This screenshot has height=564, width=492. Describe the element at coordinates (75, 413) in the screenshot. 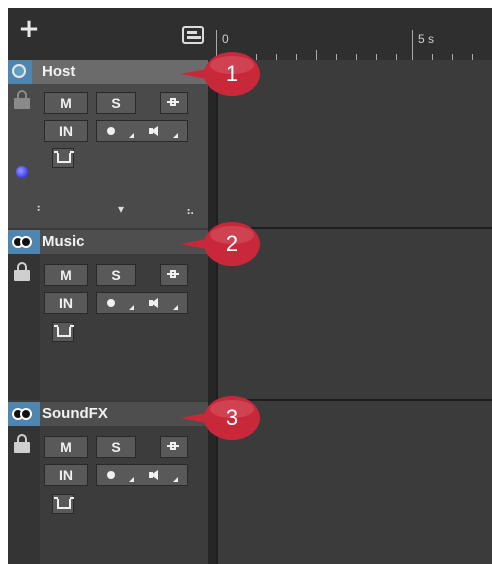

I see `track-name-label: SoundFX` at that location.